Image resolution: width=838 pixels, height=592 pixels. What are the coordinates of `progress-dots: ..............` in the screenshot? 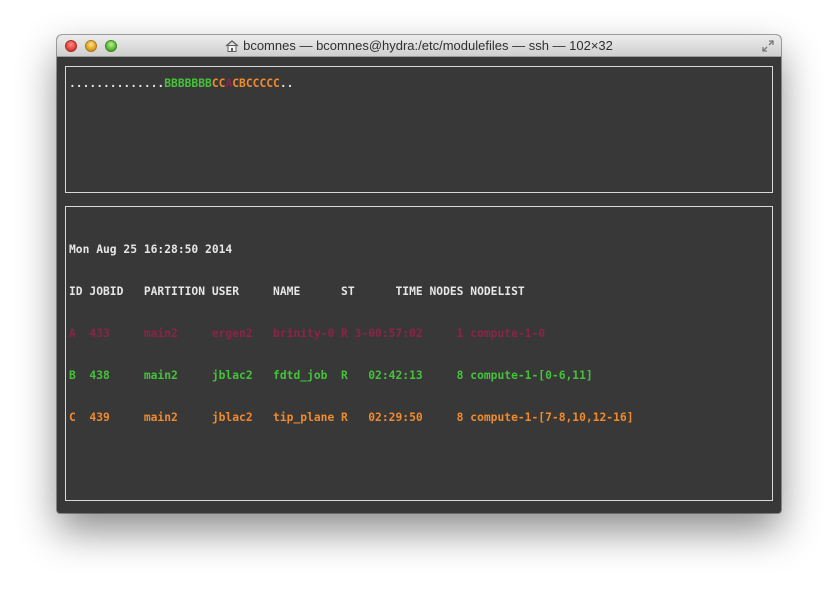 It's located at (117, 83).